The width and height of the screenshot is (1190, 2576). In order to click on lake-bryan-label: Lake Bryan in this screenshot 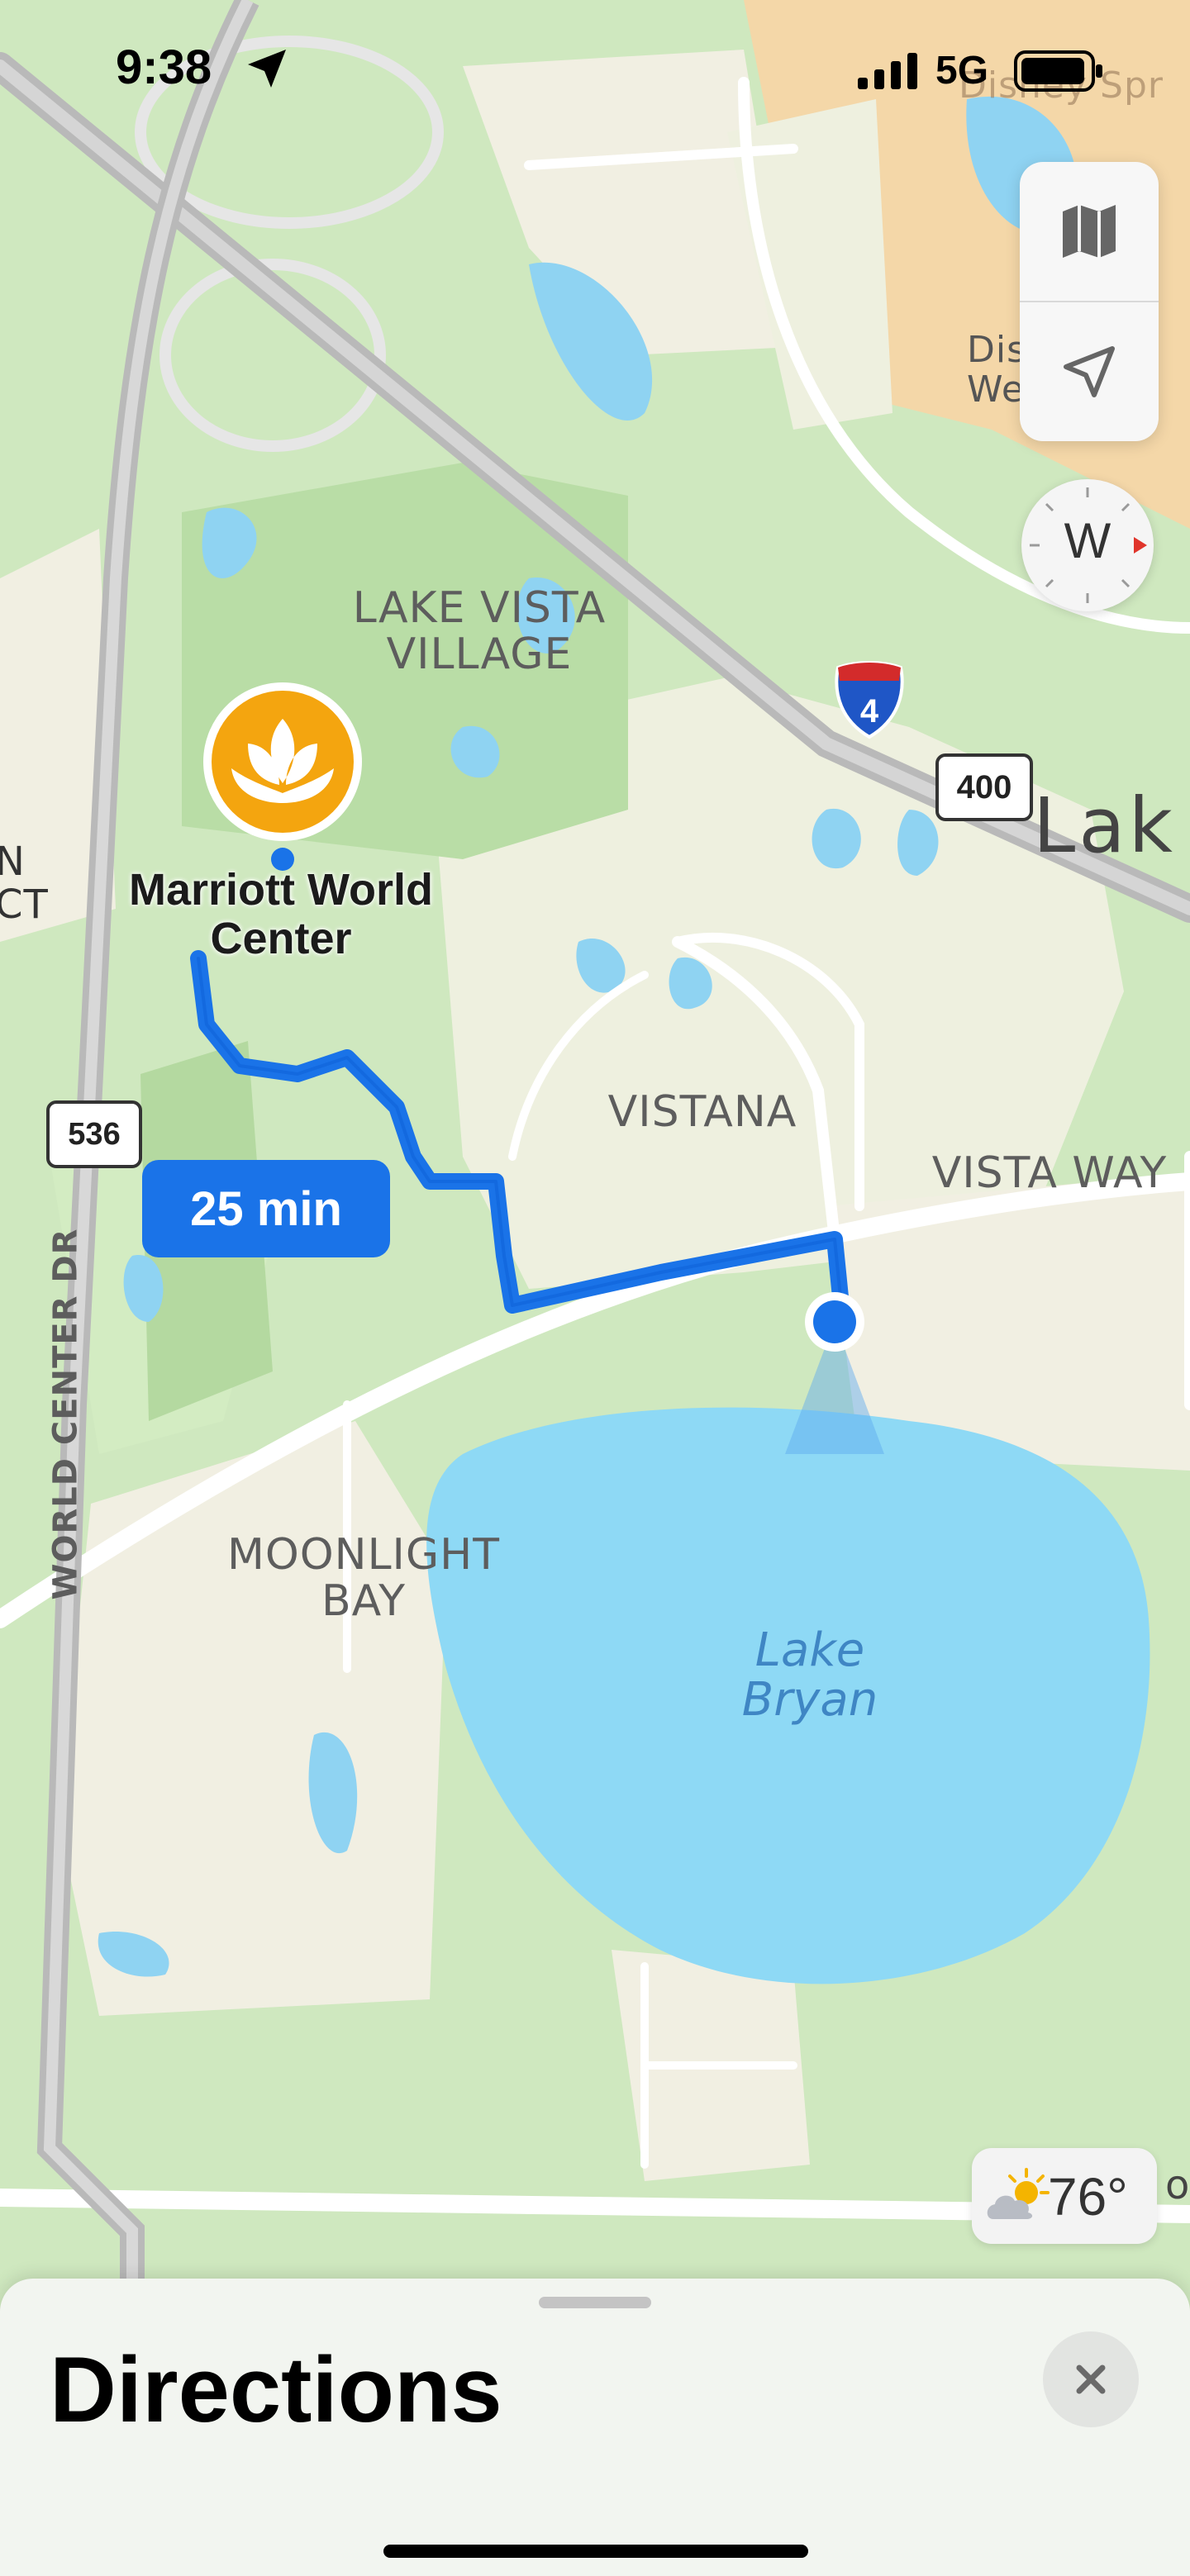, I will do `click(809, 1675)`.